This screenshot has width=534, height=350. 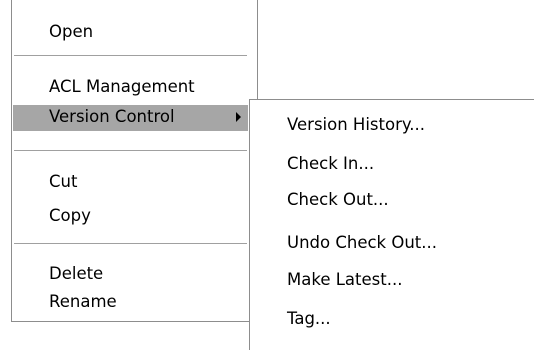 I want to click on menu-item-delete: Delete, so click(x=130, y=275).